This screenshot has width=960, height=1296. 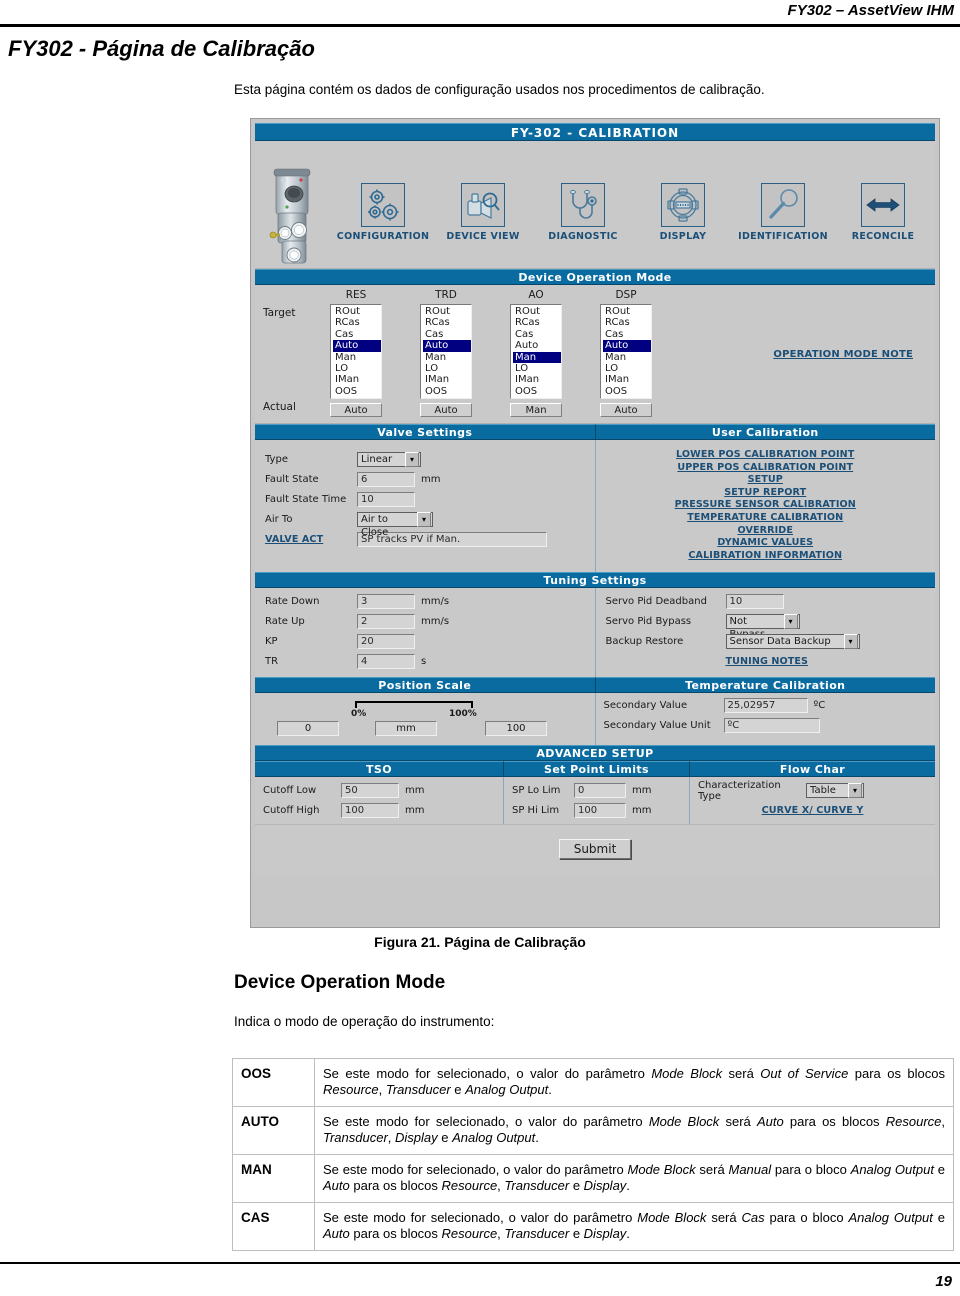 I want to click on actual-mode-trd: Auto, so click(x=446, y=410).